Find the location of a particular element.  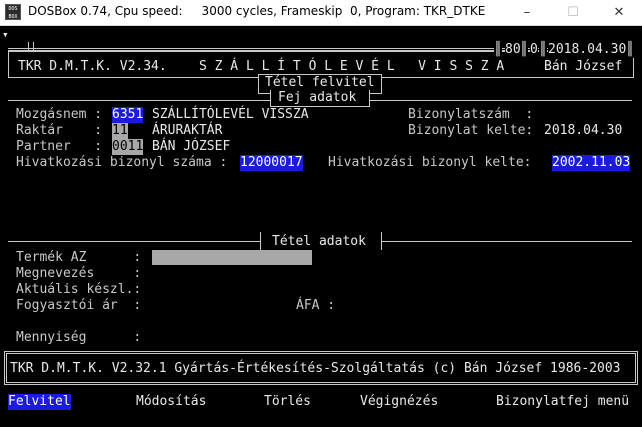

hivatkozasi-szam-value: 12000017 is located at coordinates (271, 163).